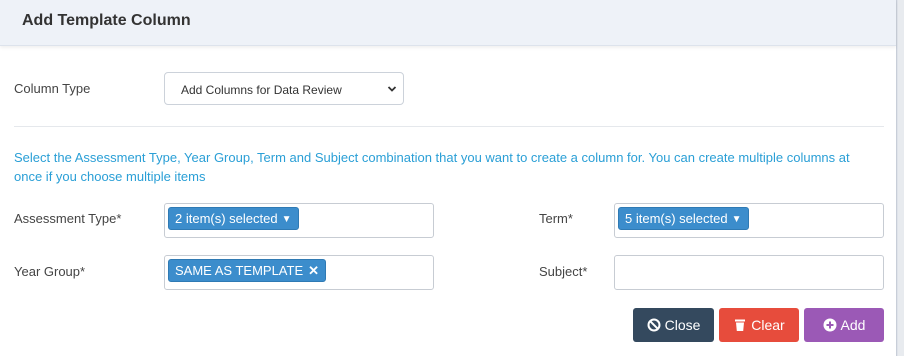 The width and height of the screenshot is (904, 356). Describe the element at coordinates (392, 89) in the screenshot. I see `chevron-down-icon` at that location.